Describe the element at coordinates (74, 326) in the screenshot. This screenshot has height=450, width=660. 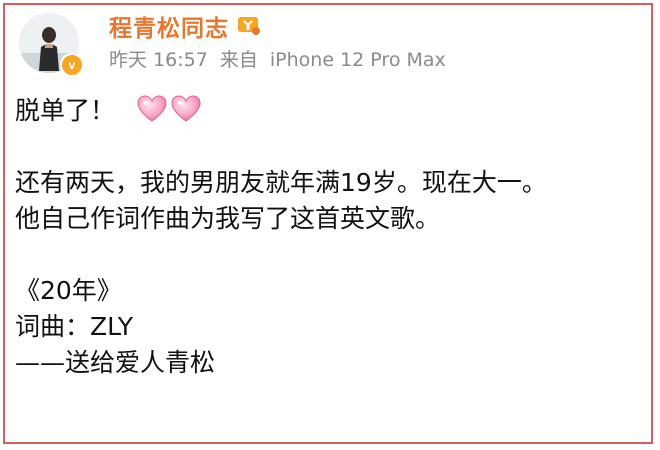
I see `post-line-5: 词曲：ZLY` at that location.